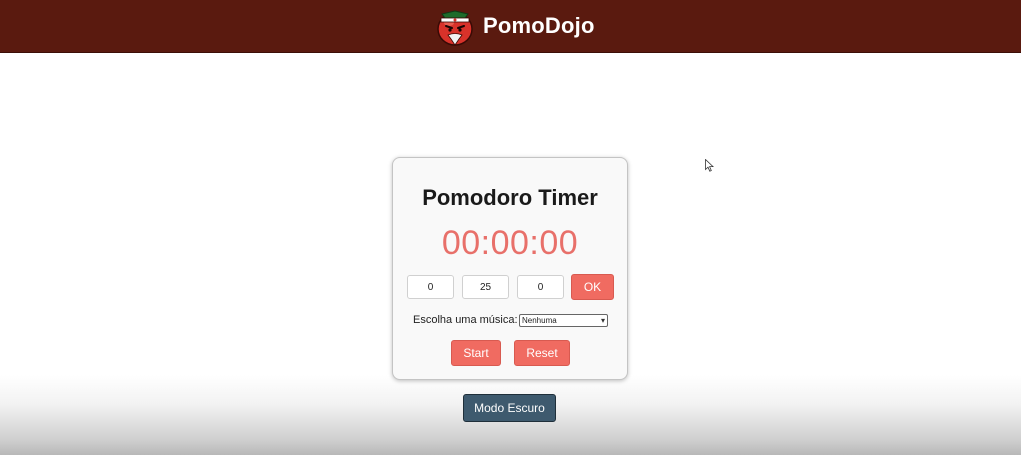  I want to click on card-title: Pomodoro Timer, so click(510, 197).